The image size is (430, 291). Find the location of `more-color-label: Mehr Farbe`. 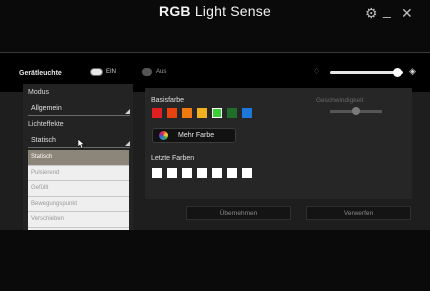

more-color-label: Mehr Farbe is located at coordinates (196, 135).